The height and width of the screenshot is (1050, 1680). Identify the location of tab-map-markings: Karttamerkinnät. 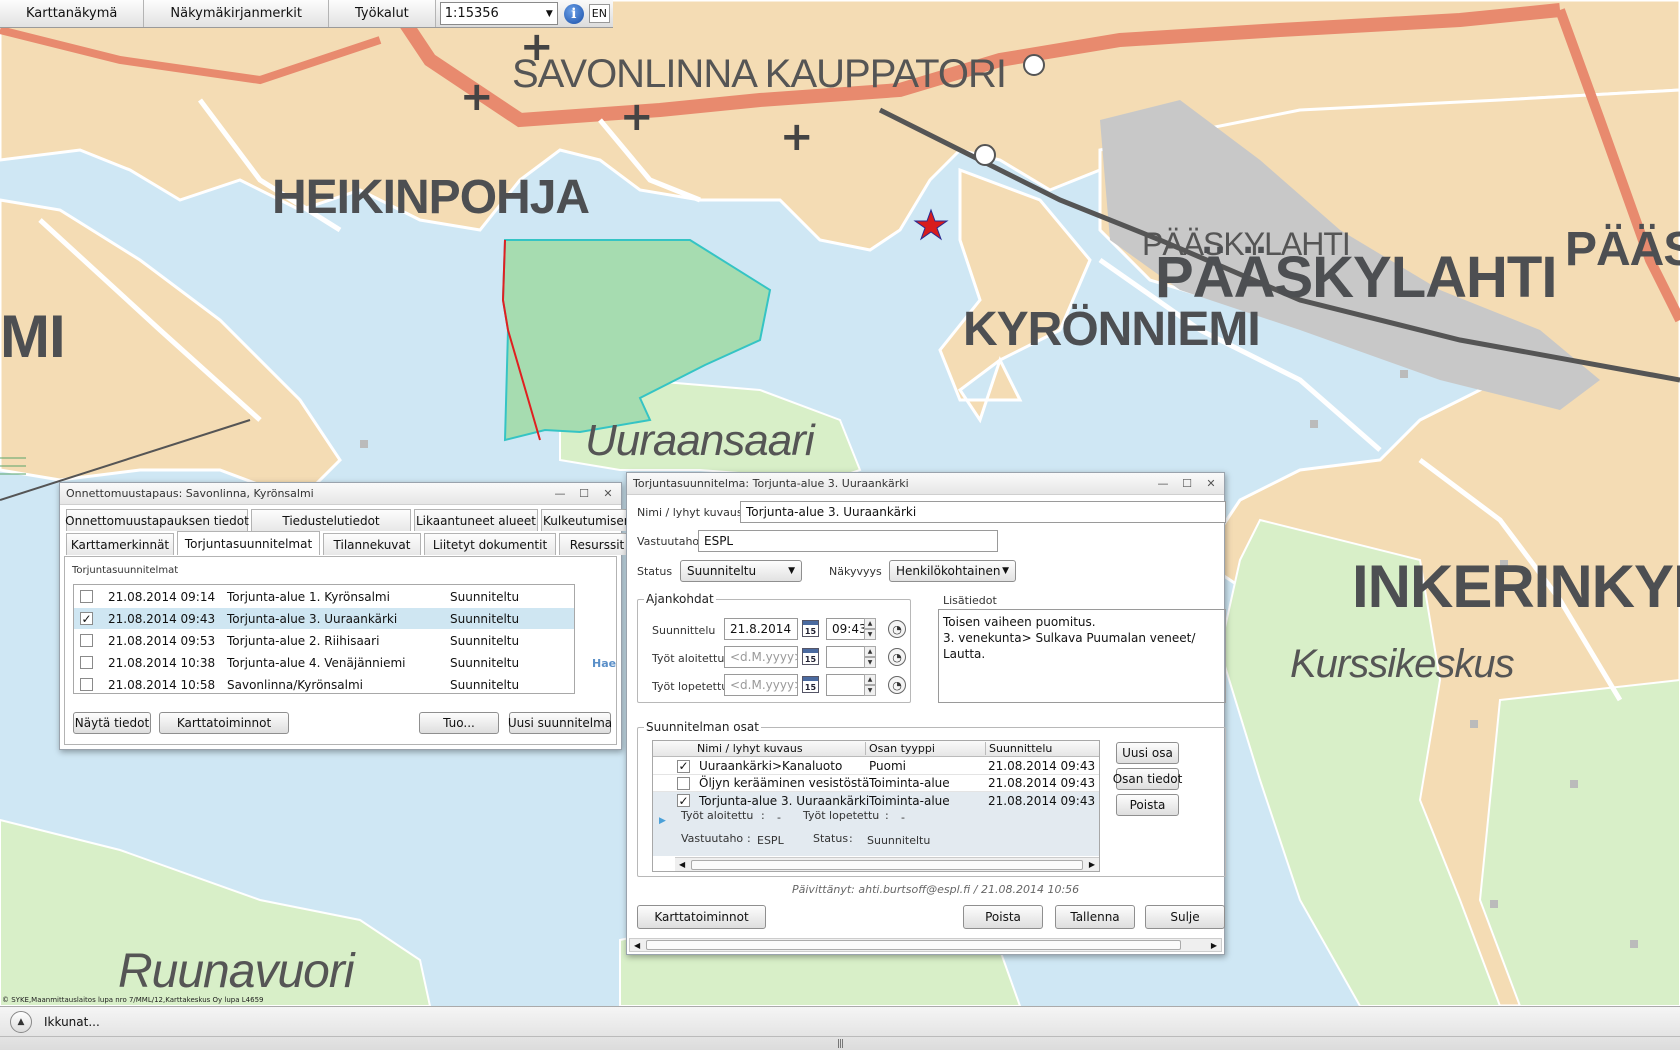
(120, 544).